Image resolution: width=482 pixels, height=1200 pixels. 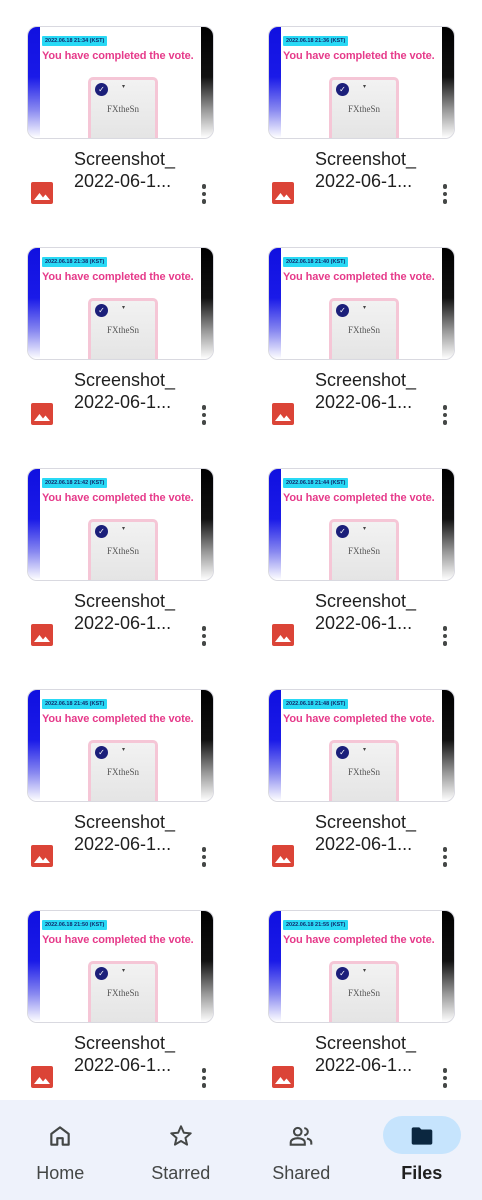 I want to click on nav-item-home: Home, so click(x=60, y=1150).